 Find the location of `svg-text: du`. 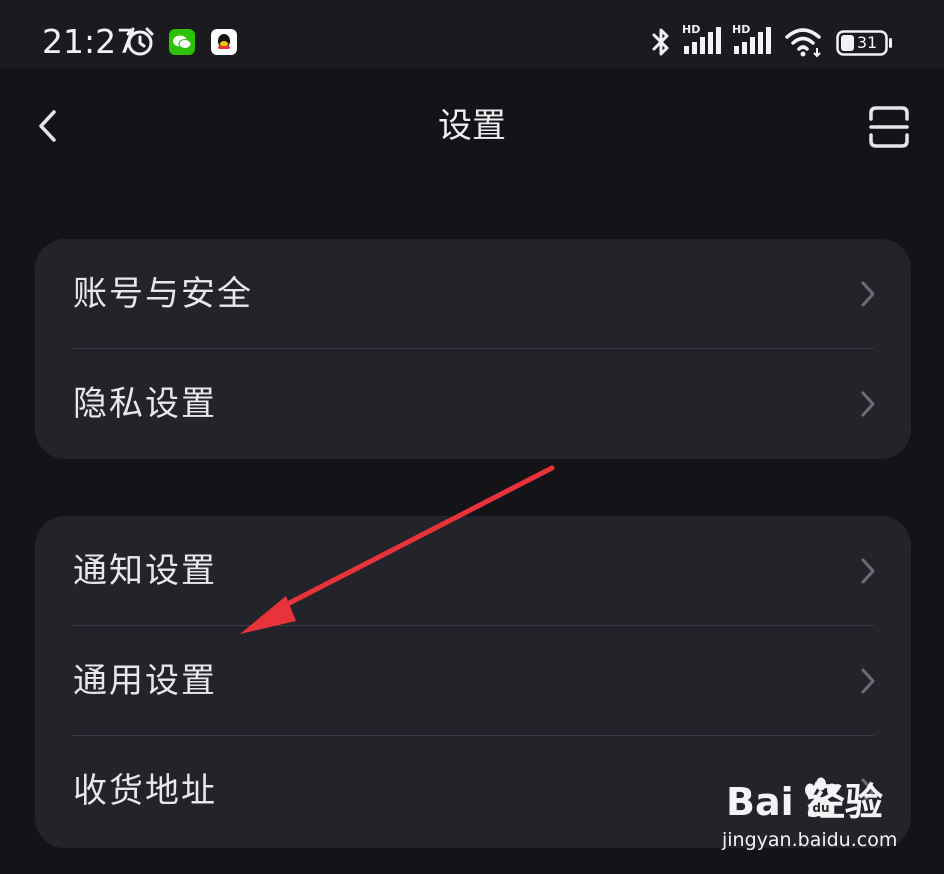

svg-text: du is located at coordinates (820, 808).